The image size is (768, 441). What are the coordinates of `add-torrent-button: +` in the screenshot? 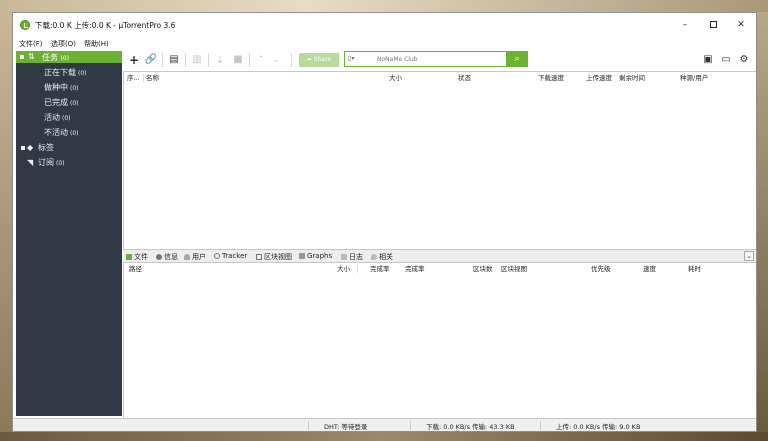 It's located at (134, 60).